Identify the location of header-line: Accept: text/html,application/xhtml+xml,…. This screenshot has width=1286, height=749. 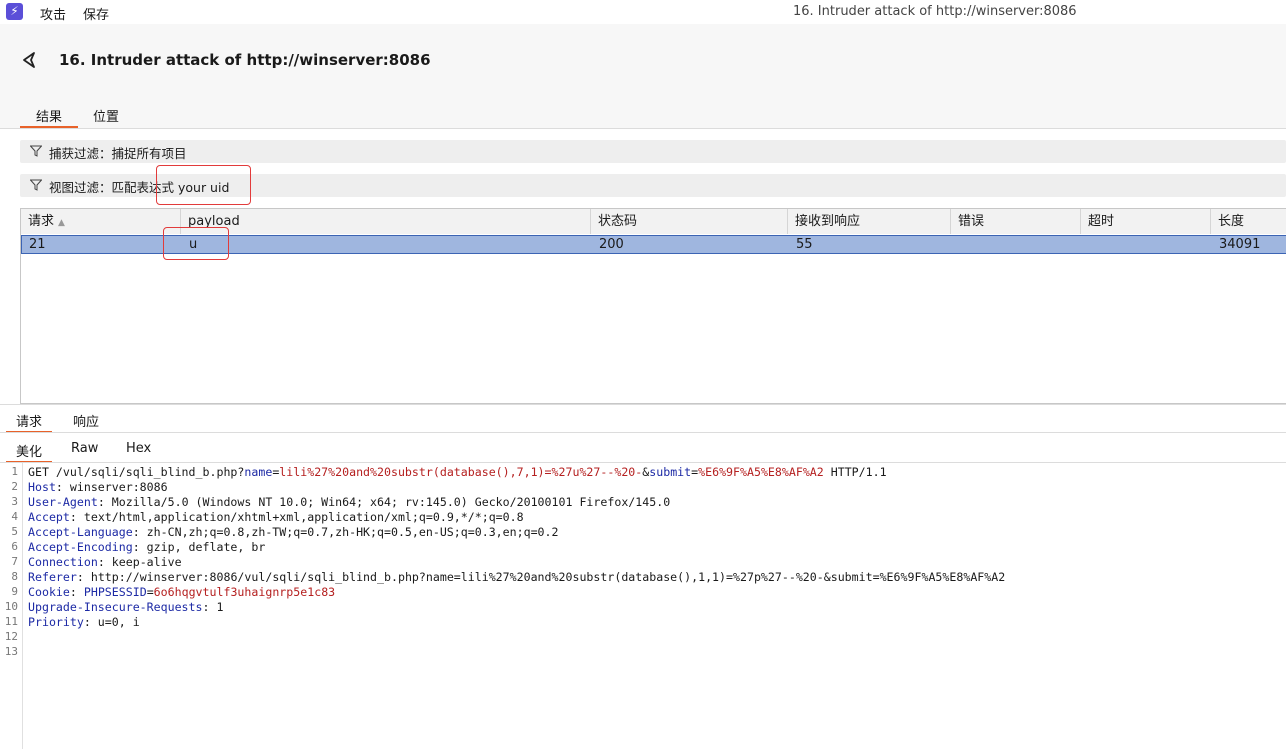
(276, 517).